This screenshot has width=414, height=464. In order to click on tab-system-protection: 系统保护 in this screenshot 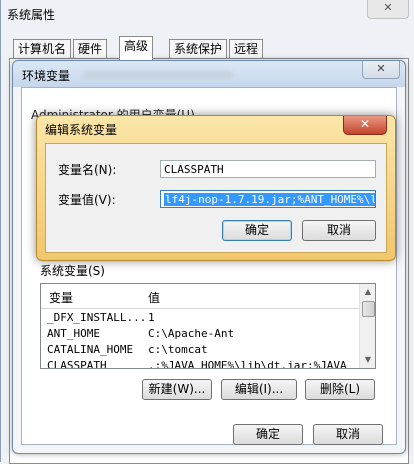, I will do `click(198, 49)`.